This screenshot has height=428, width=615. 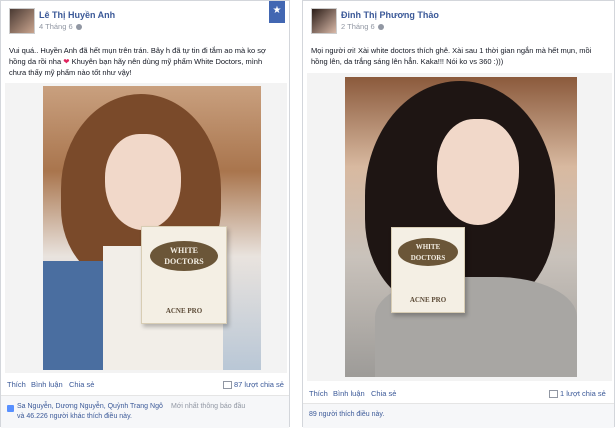 I want to click on share-count: 87 lượt chia sẻ, so click(x=253, y=385).